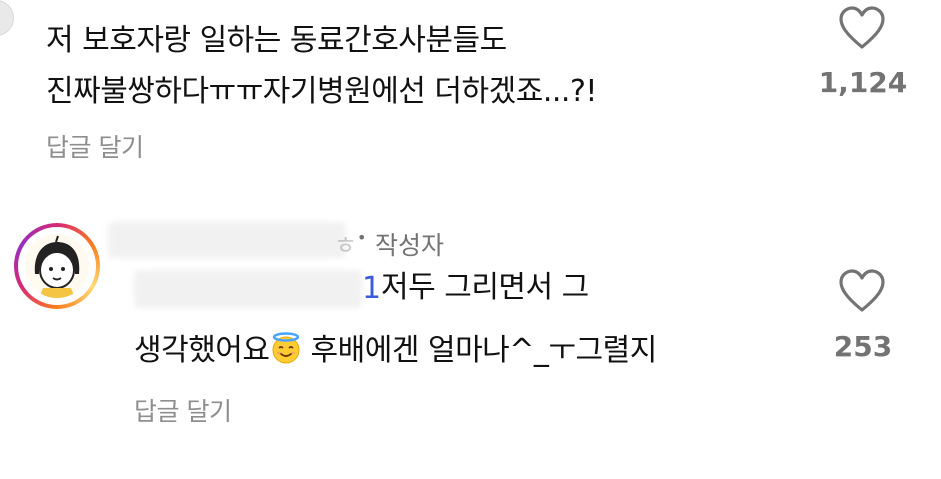  What do you see at coordinates (183, 410) in the screenshot?
I see `comment-2-reply-button: 답글 달기` at bounding box center [183, 410].